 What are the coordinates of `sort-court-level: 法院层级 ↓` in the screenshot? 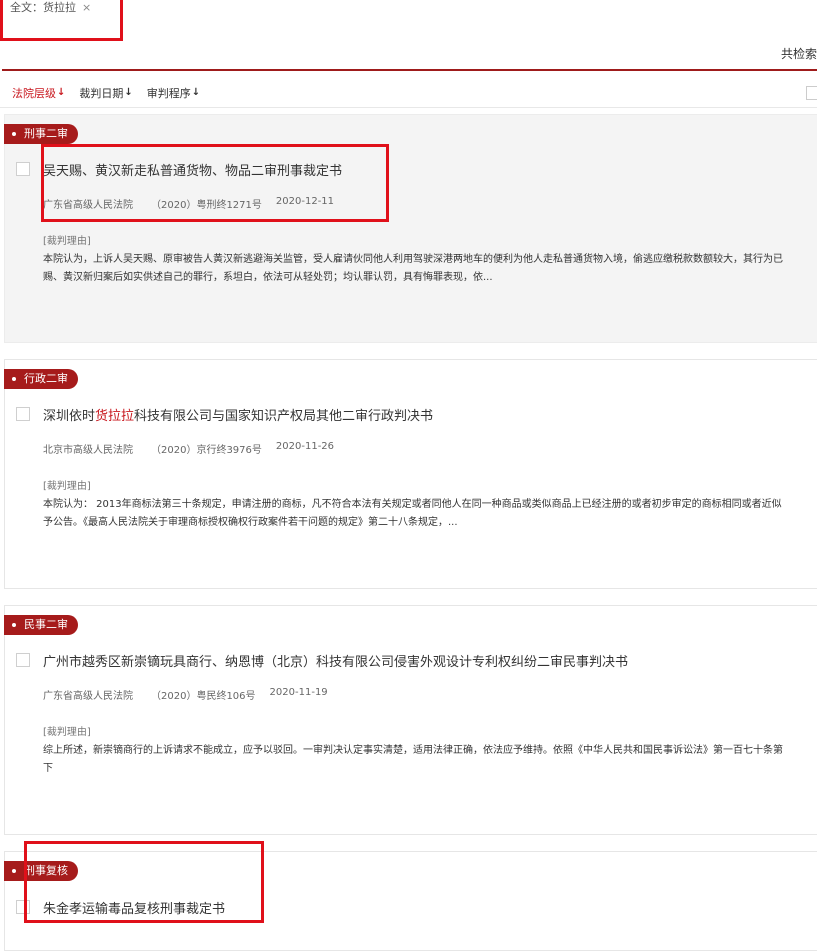 It's located at (38, 93).